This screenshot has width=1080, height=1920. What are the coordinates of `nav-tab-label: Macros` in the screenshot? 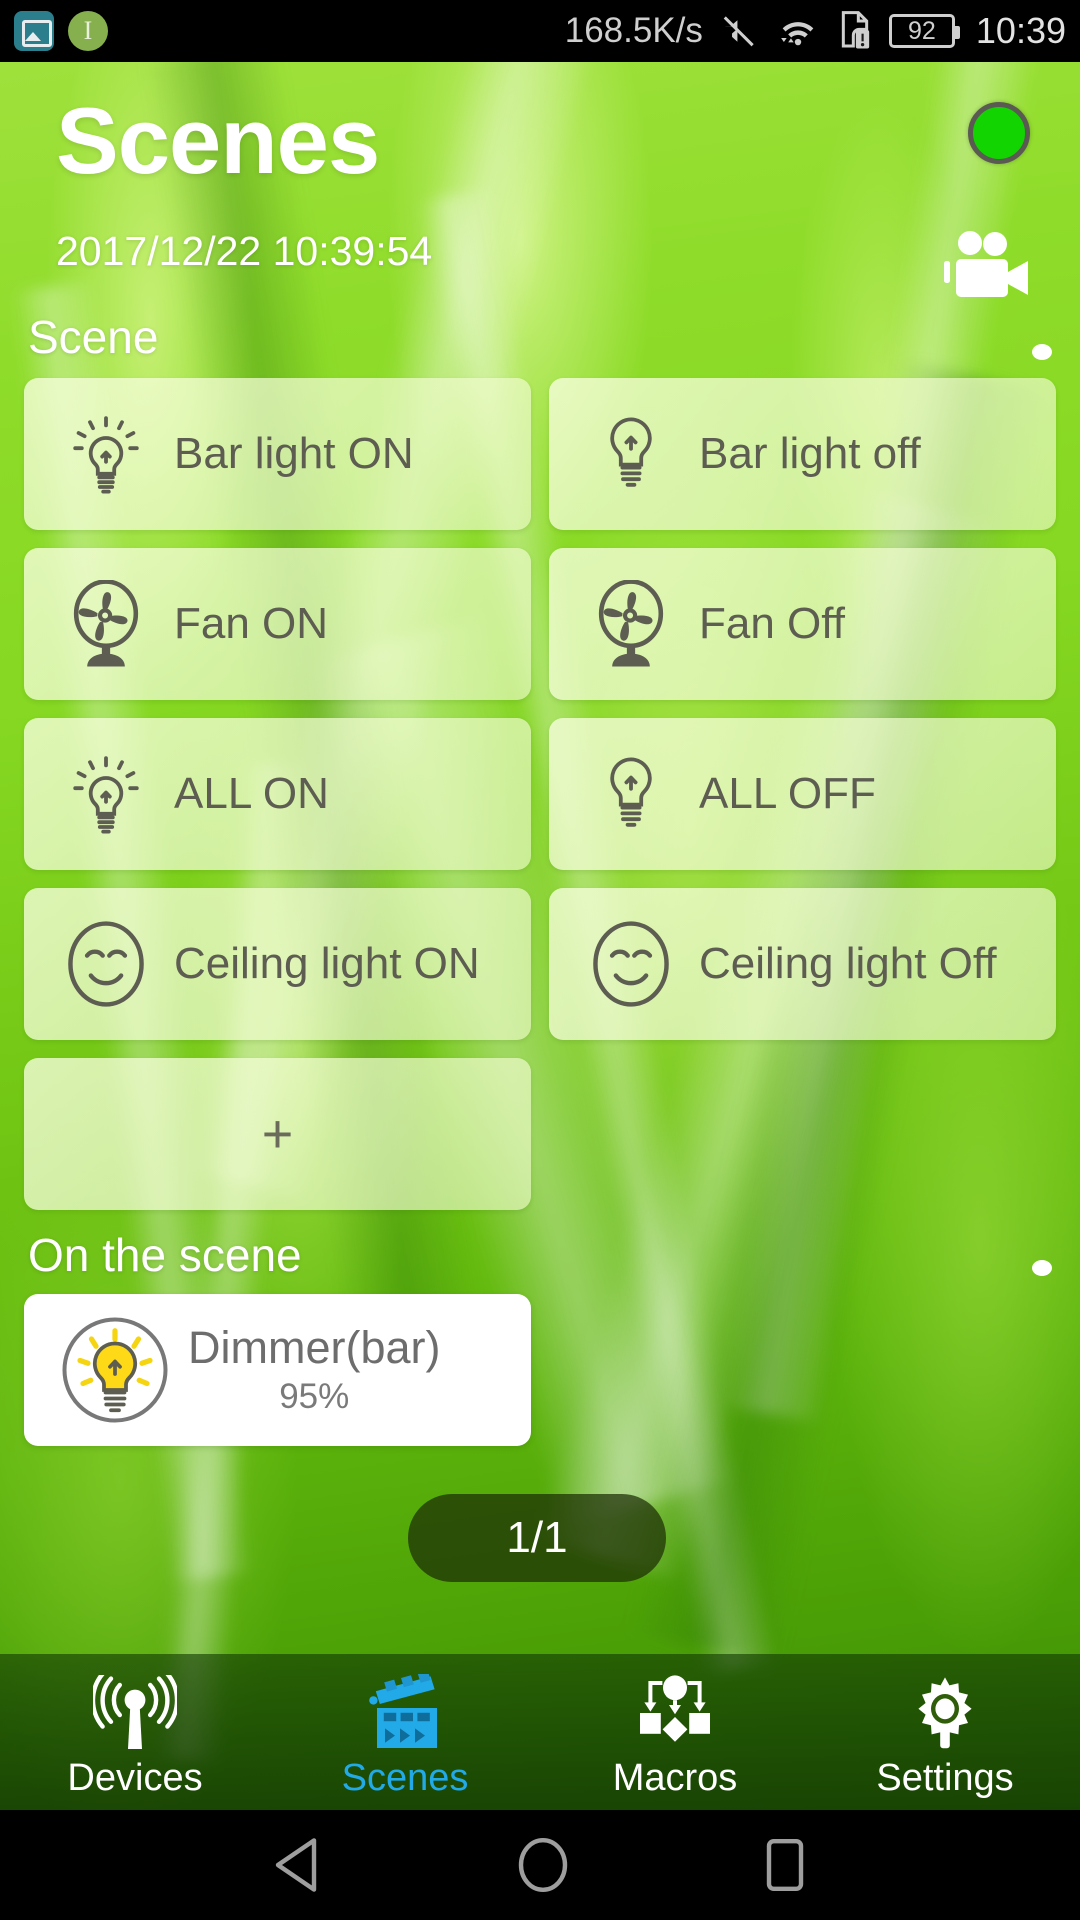 It's located at (675, 1777).